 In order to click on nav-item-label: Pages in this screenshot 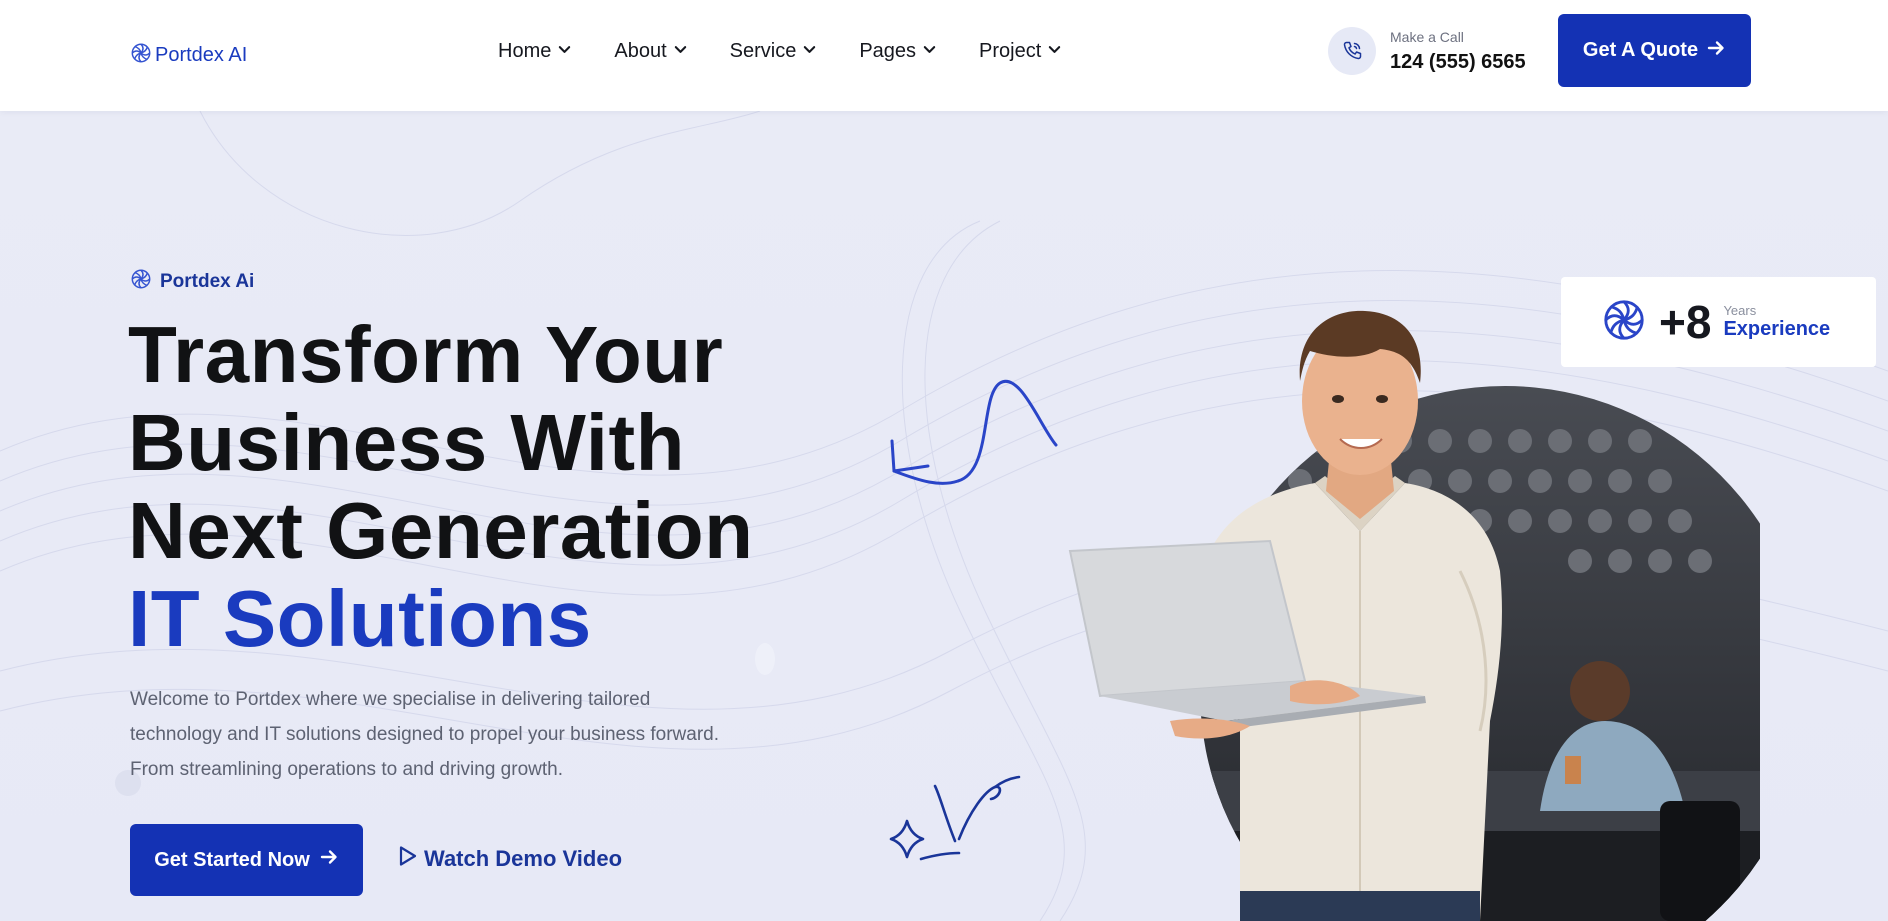, I will do `click(888, 51)`.